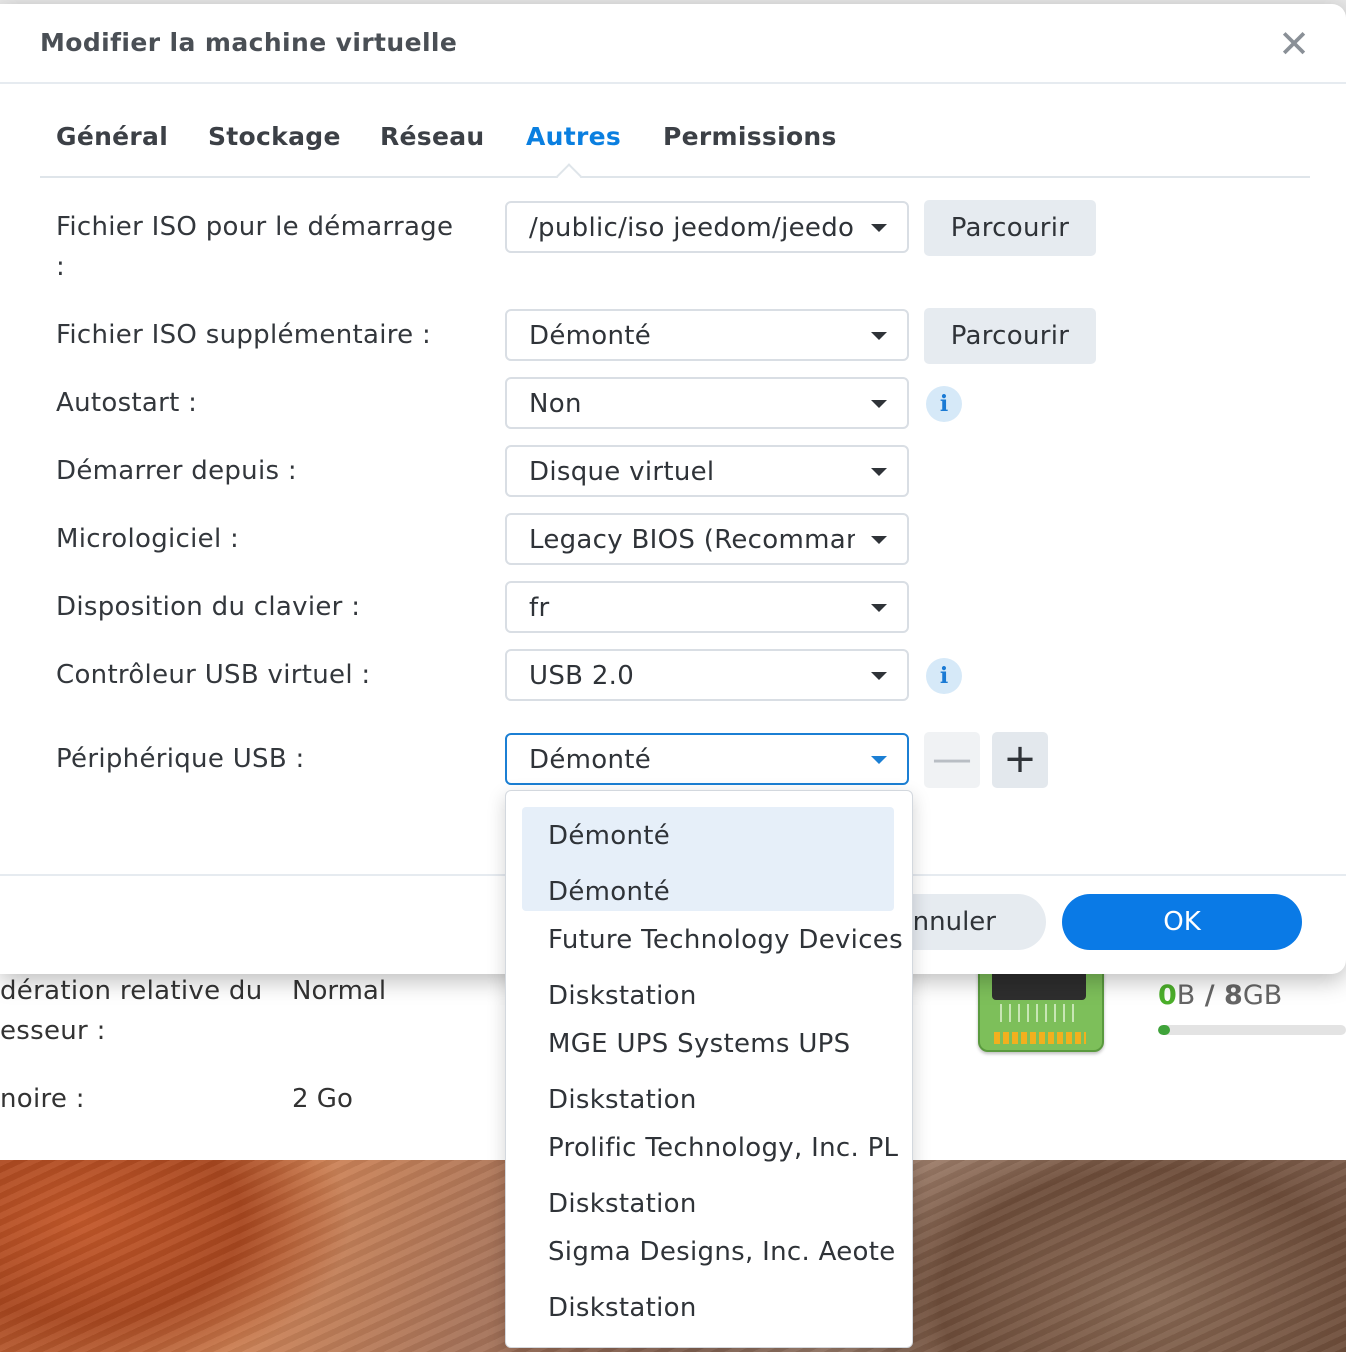 Image resolution: width=1346 pixels, height=1352 pixels. I want to click on boot-iso-browse-button: Parcourir, so click(1010, 228).